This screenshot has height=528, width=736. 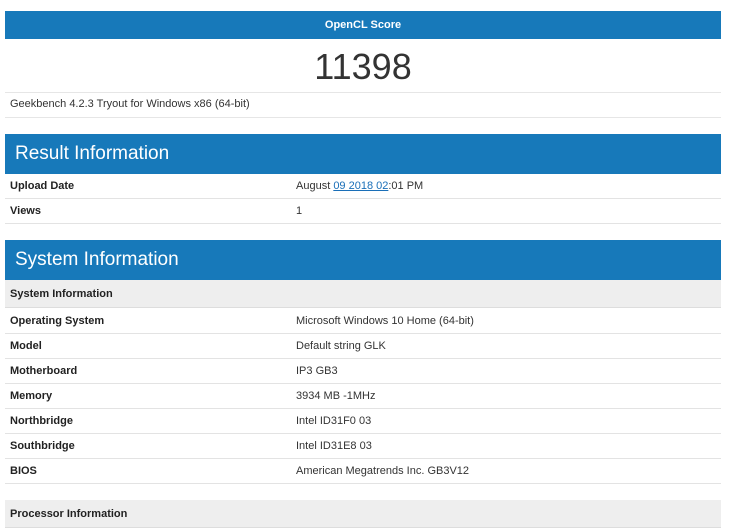 What do you see at coordinates (406, 186) in the screenshot?
I see `upload-date-suffix: :01 PM` at bounding box center [406, 186].